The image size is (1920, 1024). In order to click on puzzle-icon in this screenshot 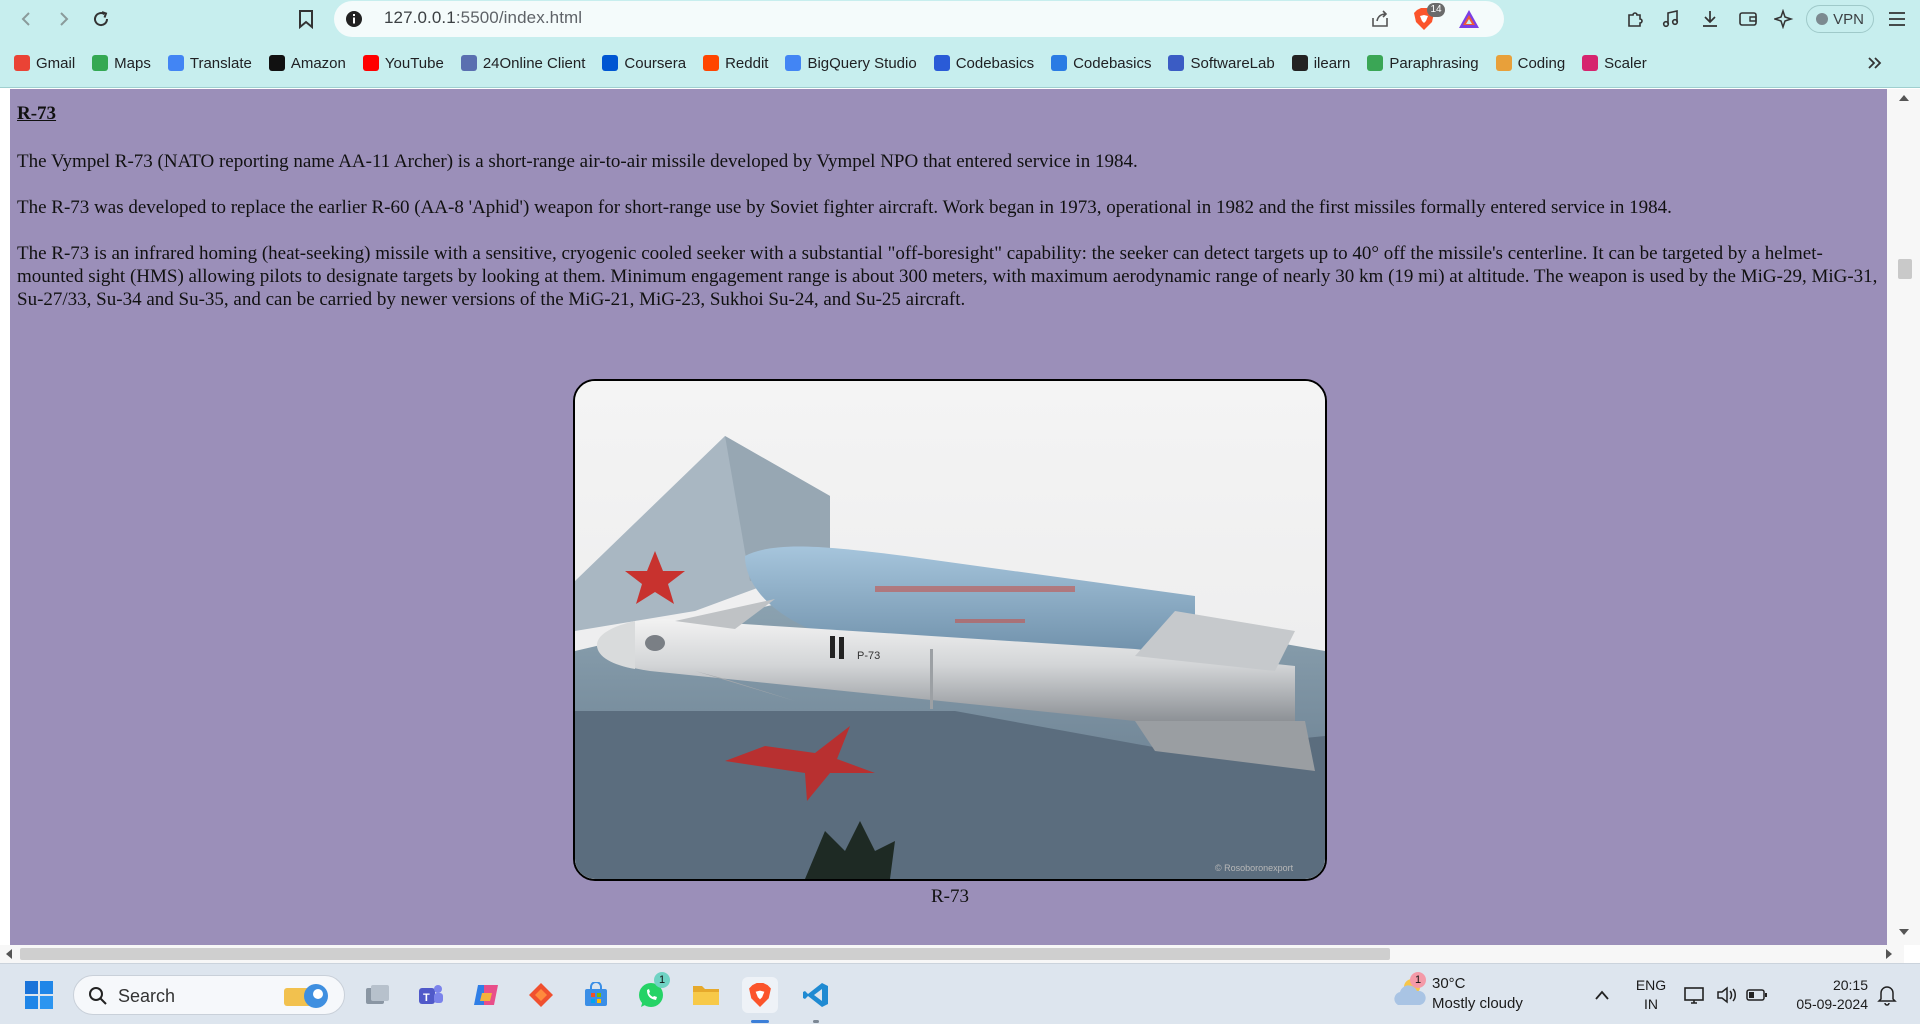, I will do `click(1635, 19)`.